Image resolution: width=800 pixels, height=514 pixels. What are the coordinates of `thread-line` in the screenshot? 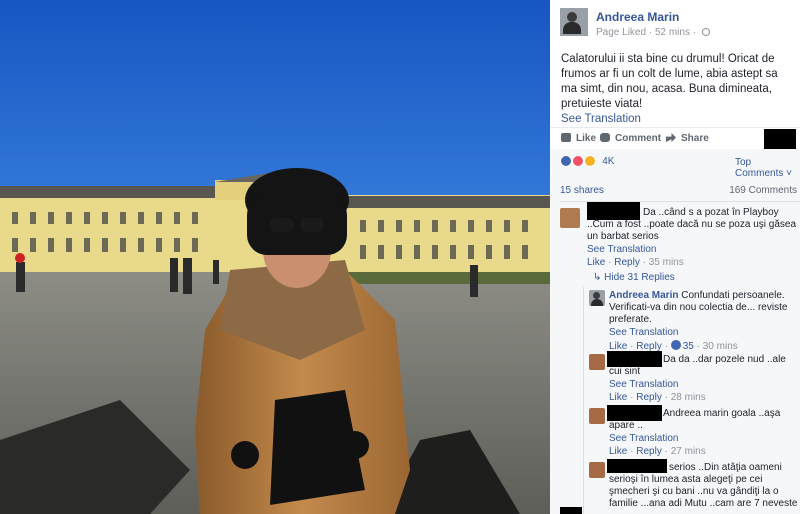 It's located at (583, 400).